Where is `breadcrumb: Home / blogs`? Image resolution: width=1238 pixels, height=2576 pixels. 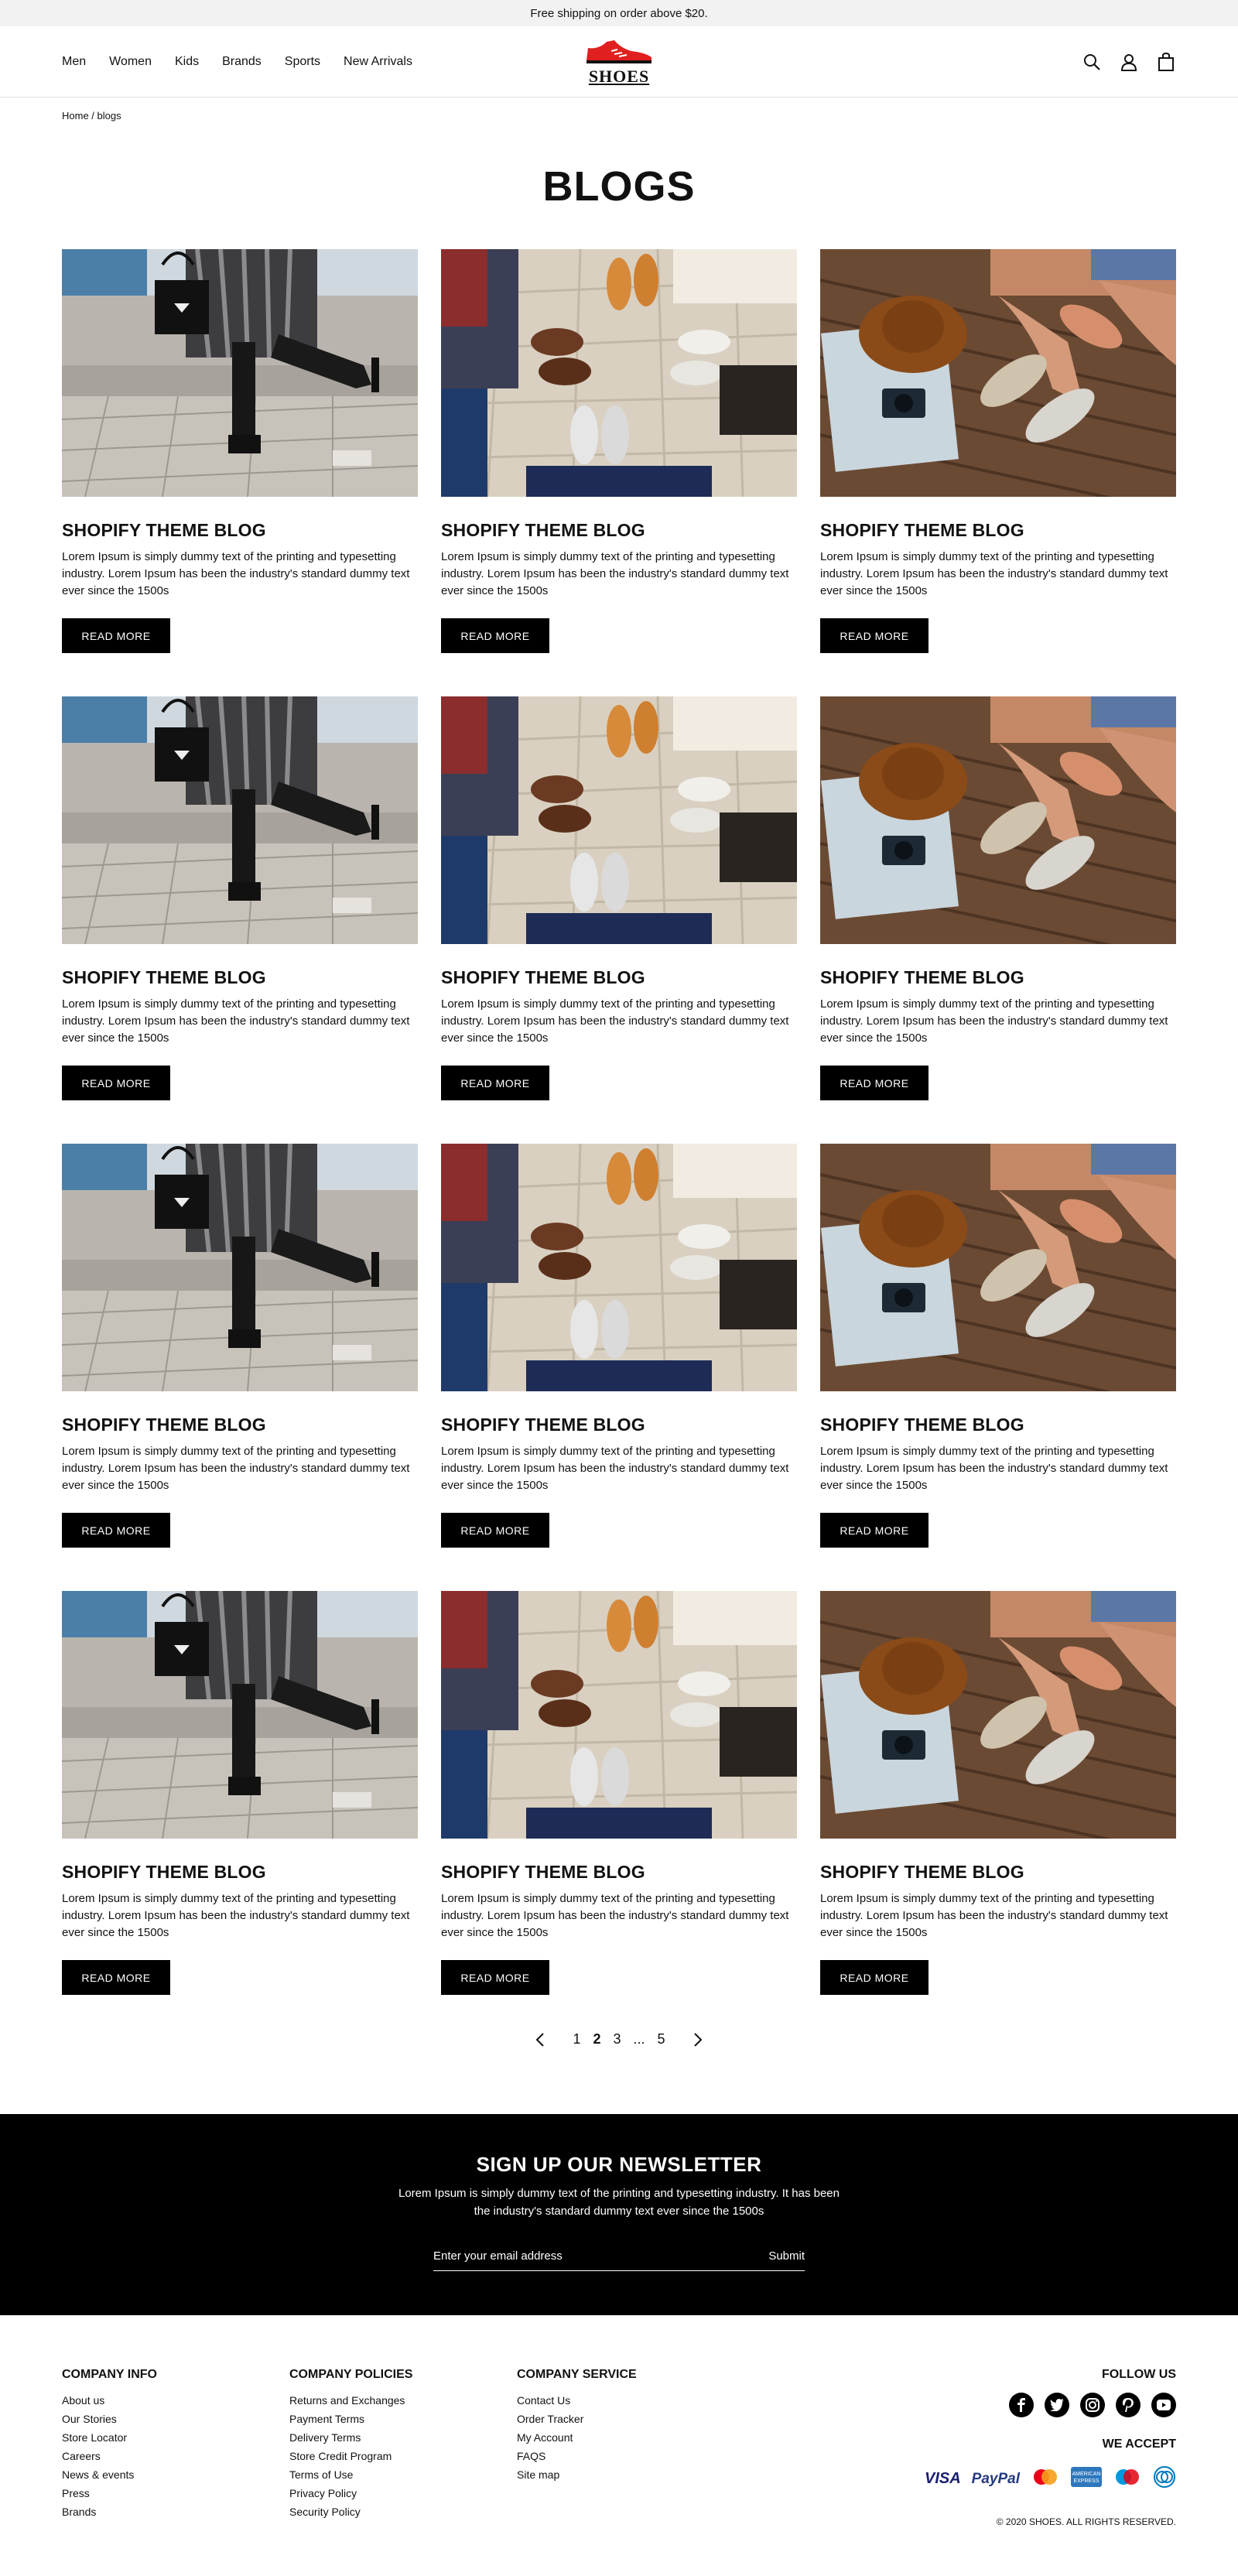
breadcrumb: Home / blogs is located at coordinates (92, 115).